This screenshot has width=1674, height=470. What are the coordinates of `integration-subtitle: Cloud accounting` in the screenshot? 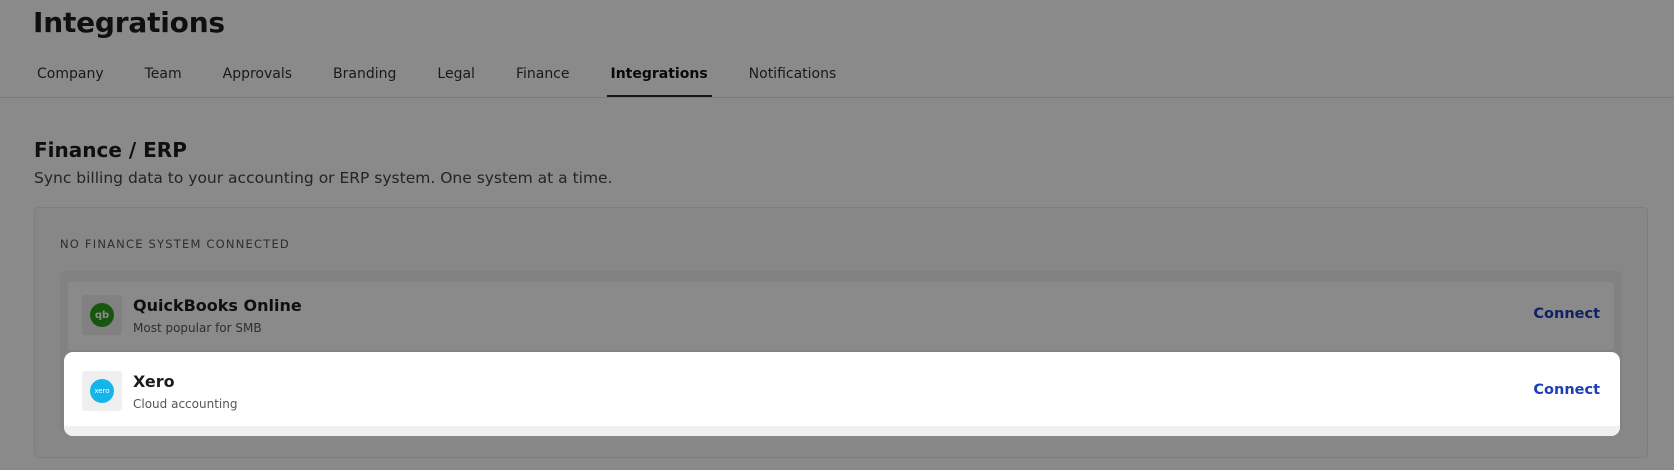 It's located at (185, 404).